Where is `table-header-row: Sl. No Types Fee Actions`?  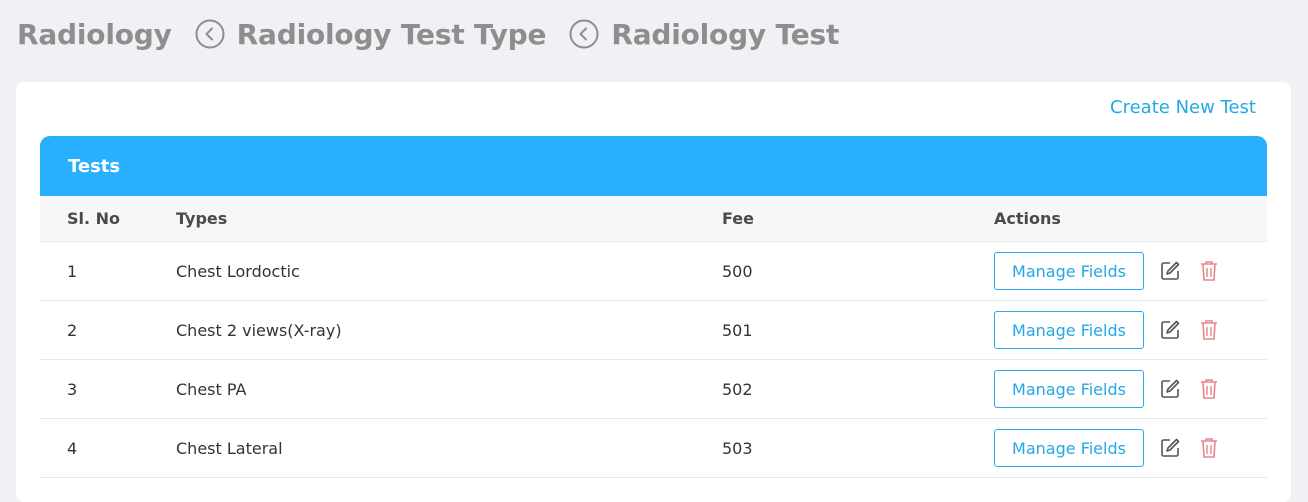
table-header-row: Sl. No Types Fee Actions is located at coordinates (653, 219).